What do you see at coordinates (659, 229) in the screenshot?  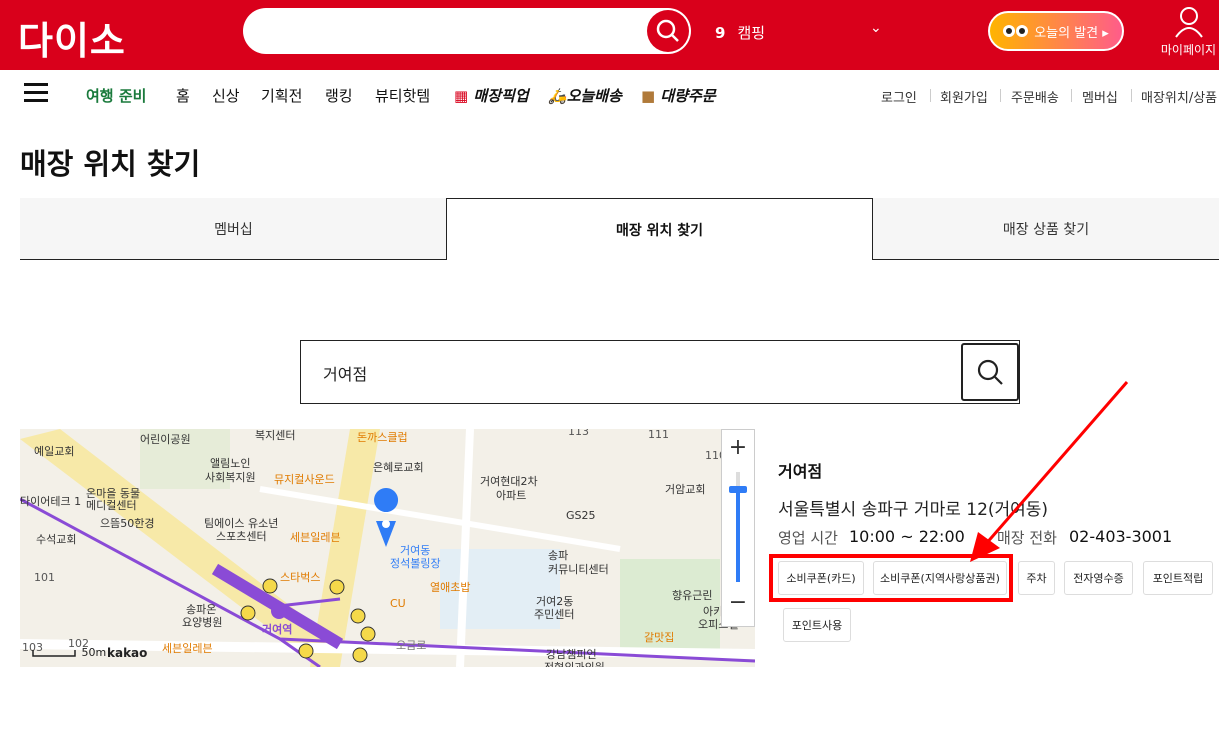 I see `tab-store-location: 매장 위치 찾기` at bounding box center [659, 229].